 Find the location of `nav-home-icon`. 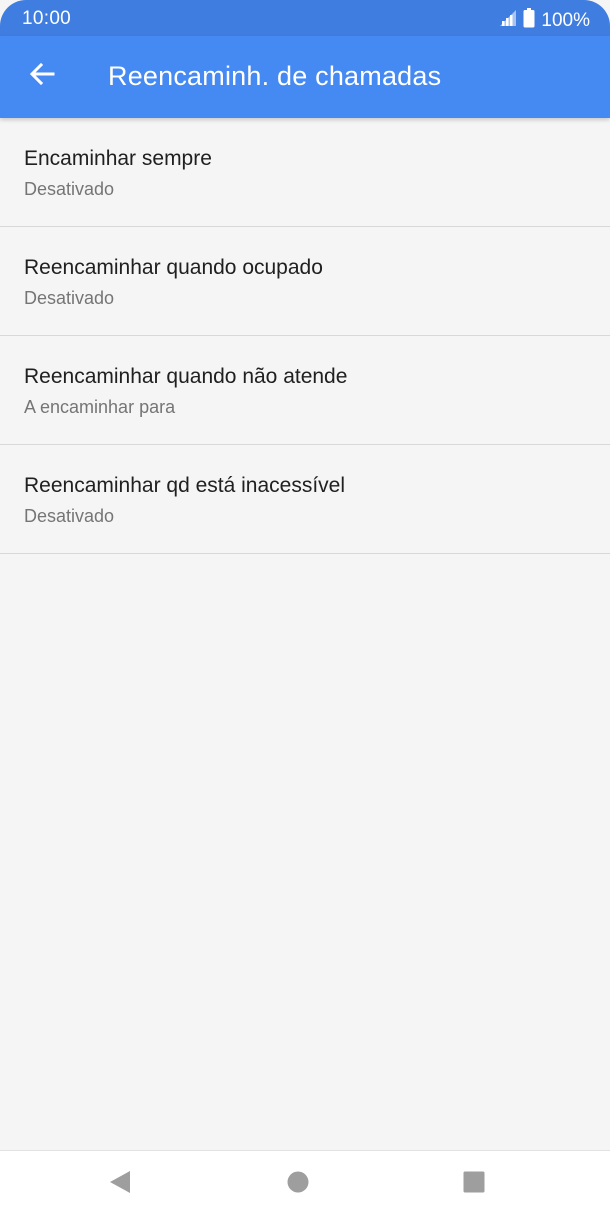

nav-home-icon is located at coordinates (298, 1184).